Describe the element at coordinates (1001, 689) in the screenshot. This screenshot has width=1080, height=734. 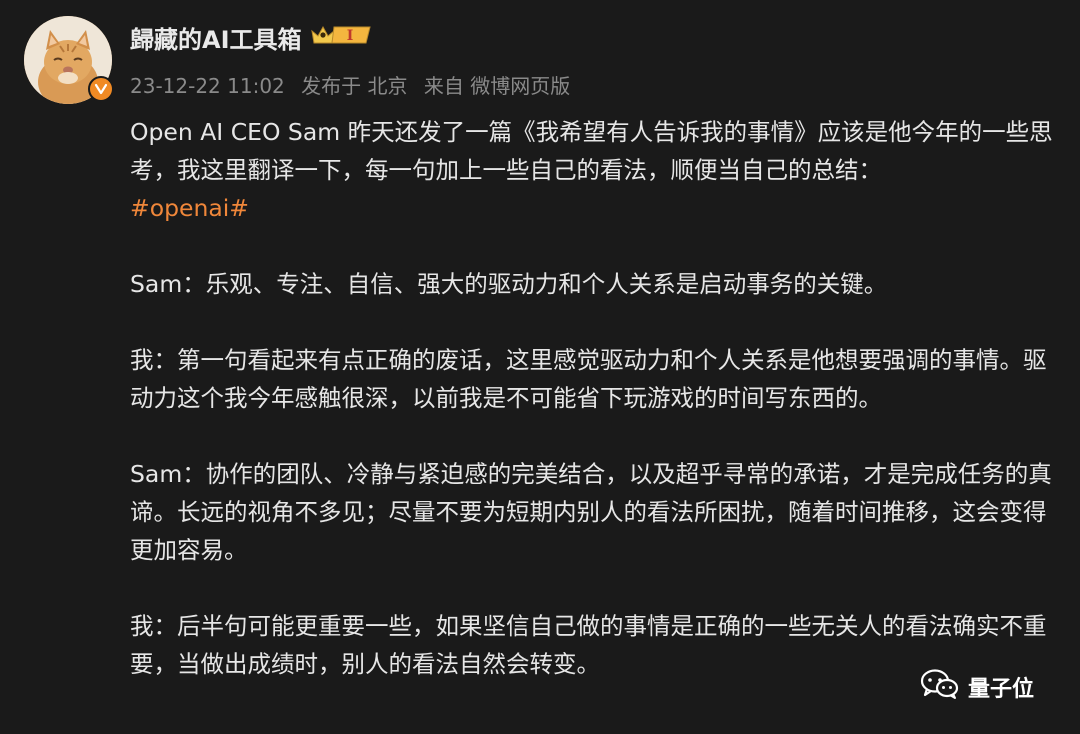
I see `watermark-label: 量子位` at that location.